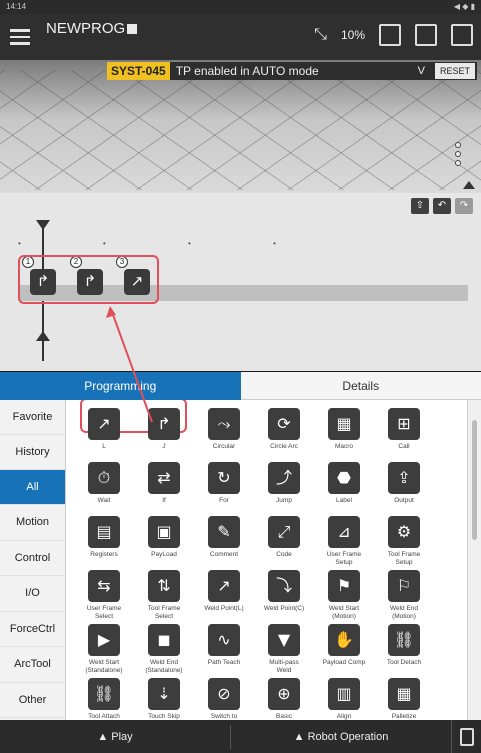 This screenshot has width=481, height=753. What do you see at coordinates (466, 736) in the screenshot?
I see `save-icon` at bounding box center [466, 736].